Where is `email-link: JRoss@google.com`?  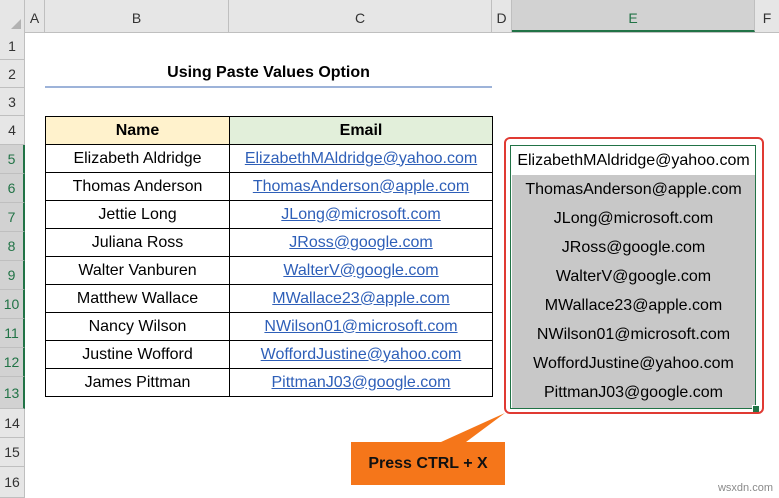 email-link: JRoss@google.com is located at coordinates (361, 242).